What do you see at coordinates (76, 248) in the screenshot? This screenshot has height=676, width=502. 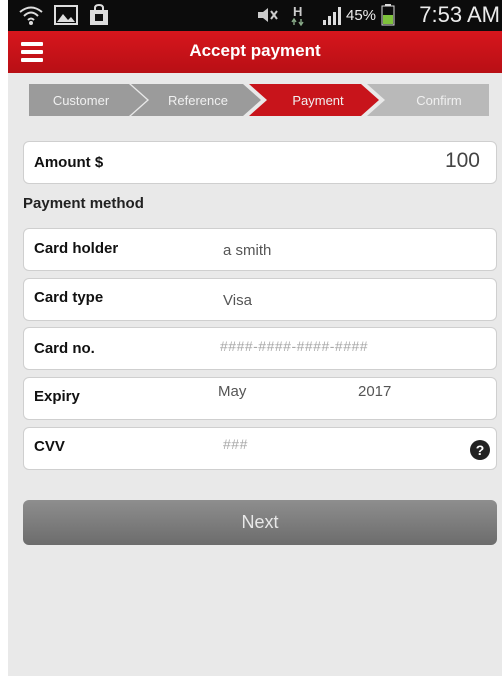 I see `card-holder-label: Card holder` at bounding box center [76, 248].